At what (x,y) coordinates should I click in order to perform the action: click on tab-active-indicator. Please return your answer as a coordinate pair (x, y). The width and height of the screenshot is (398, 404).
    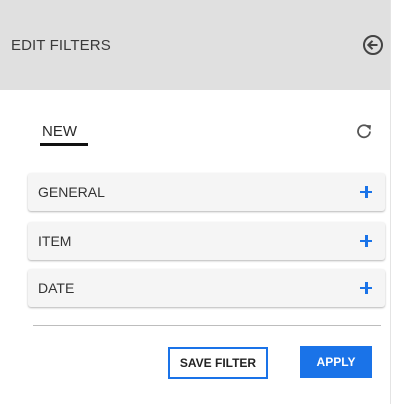
    Looking at the image, I should click on (64, 144).